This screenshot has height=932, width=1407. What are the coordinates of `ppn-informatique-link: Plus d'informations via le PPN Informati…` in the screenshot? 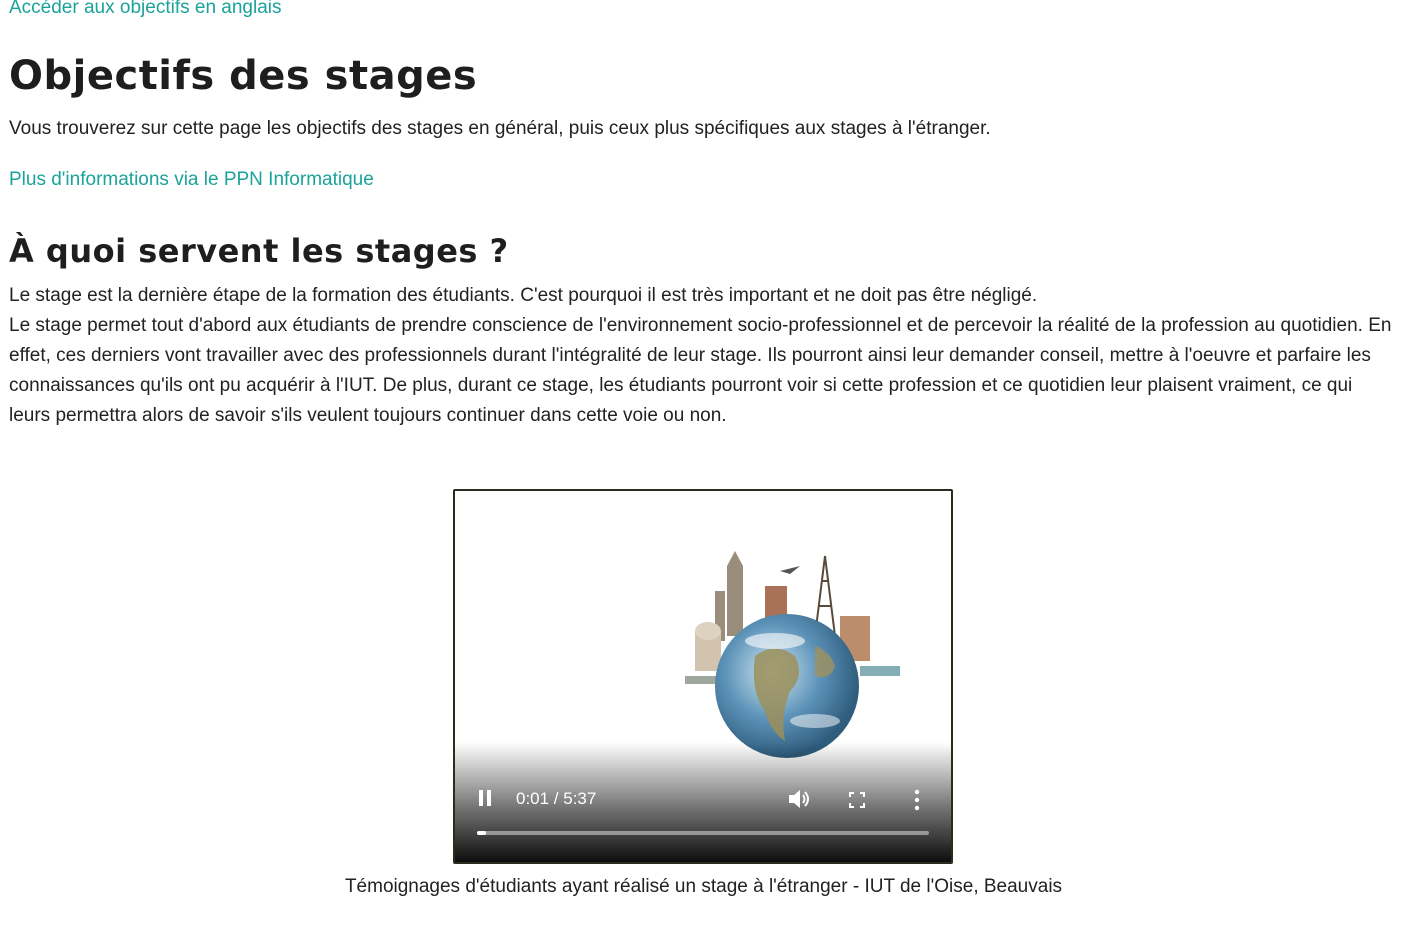 It's located at (703, 180).